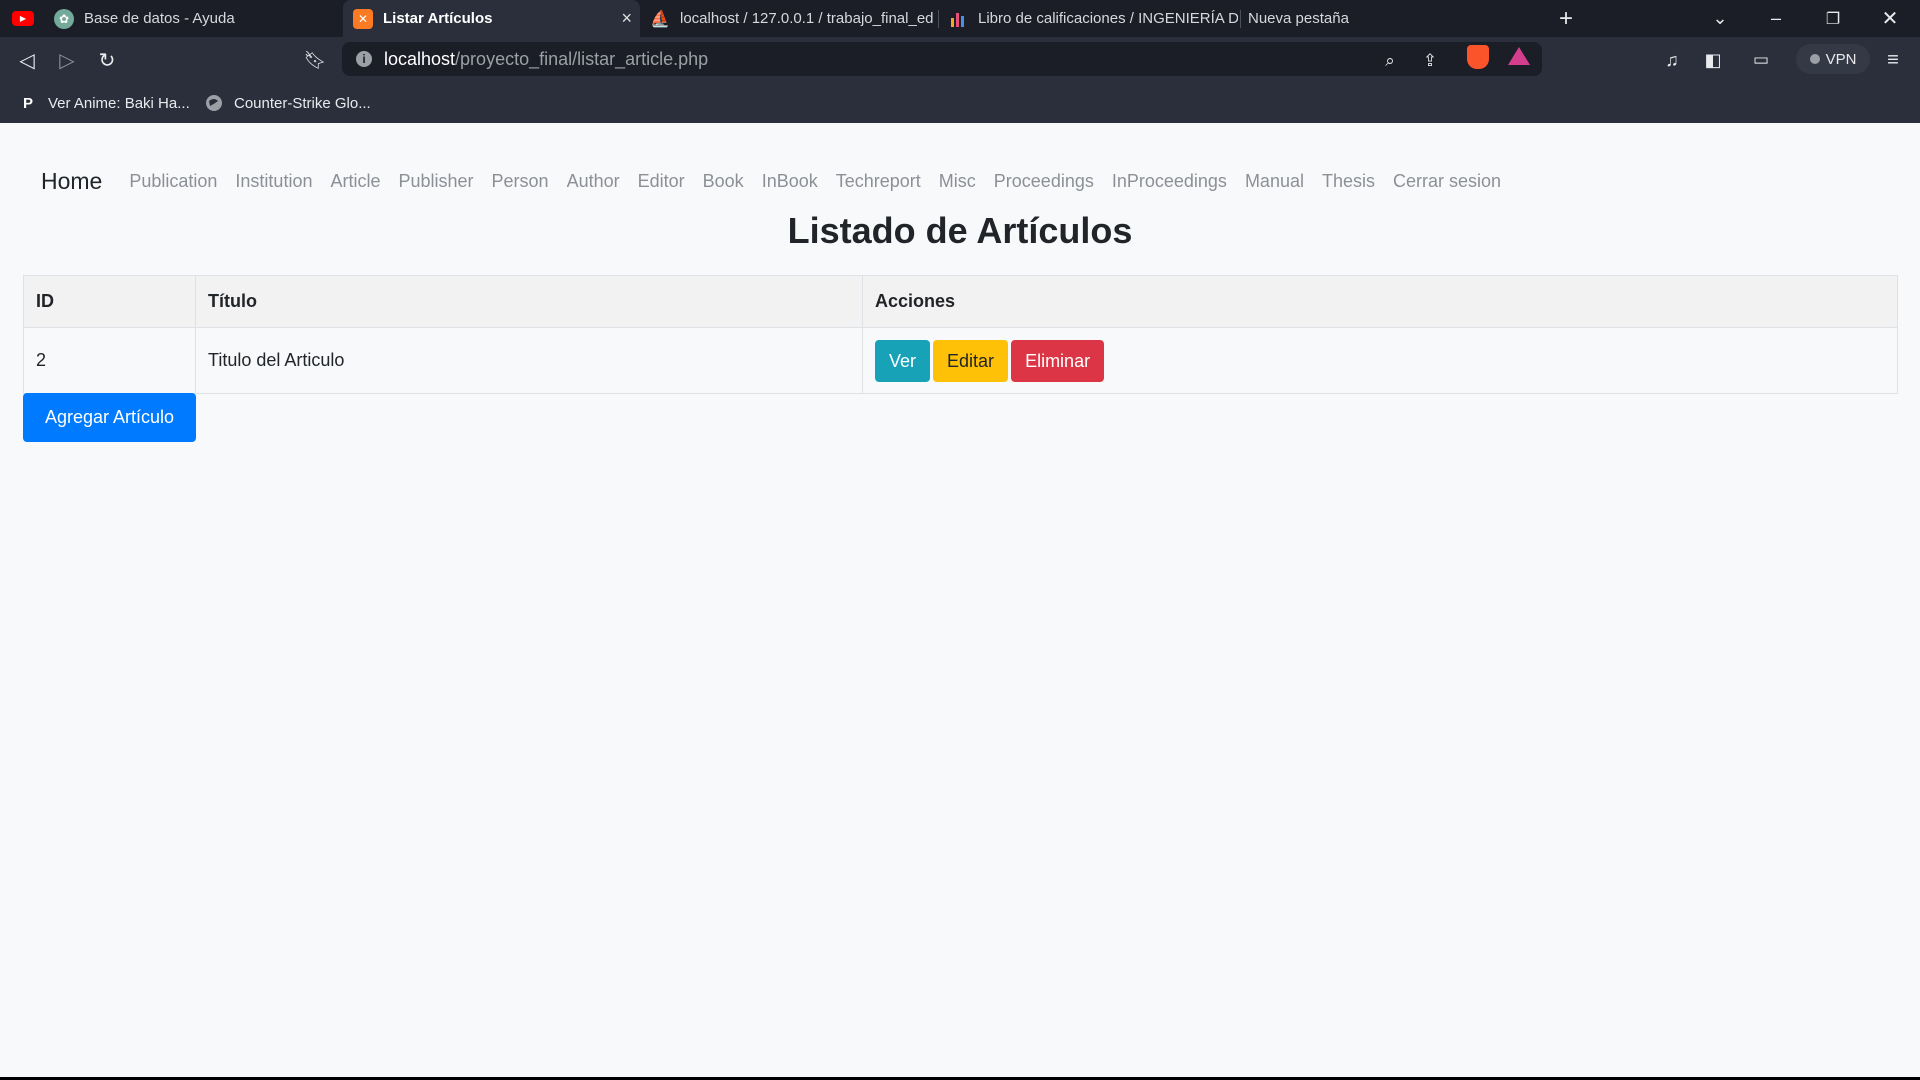  What do you see at coordinates (1380, 301) in the screenshot?
I see `column-header-acciones: Acciones` at bounding box center [1380, 301].